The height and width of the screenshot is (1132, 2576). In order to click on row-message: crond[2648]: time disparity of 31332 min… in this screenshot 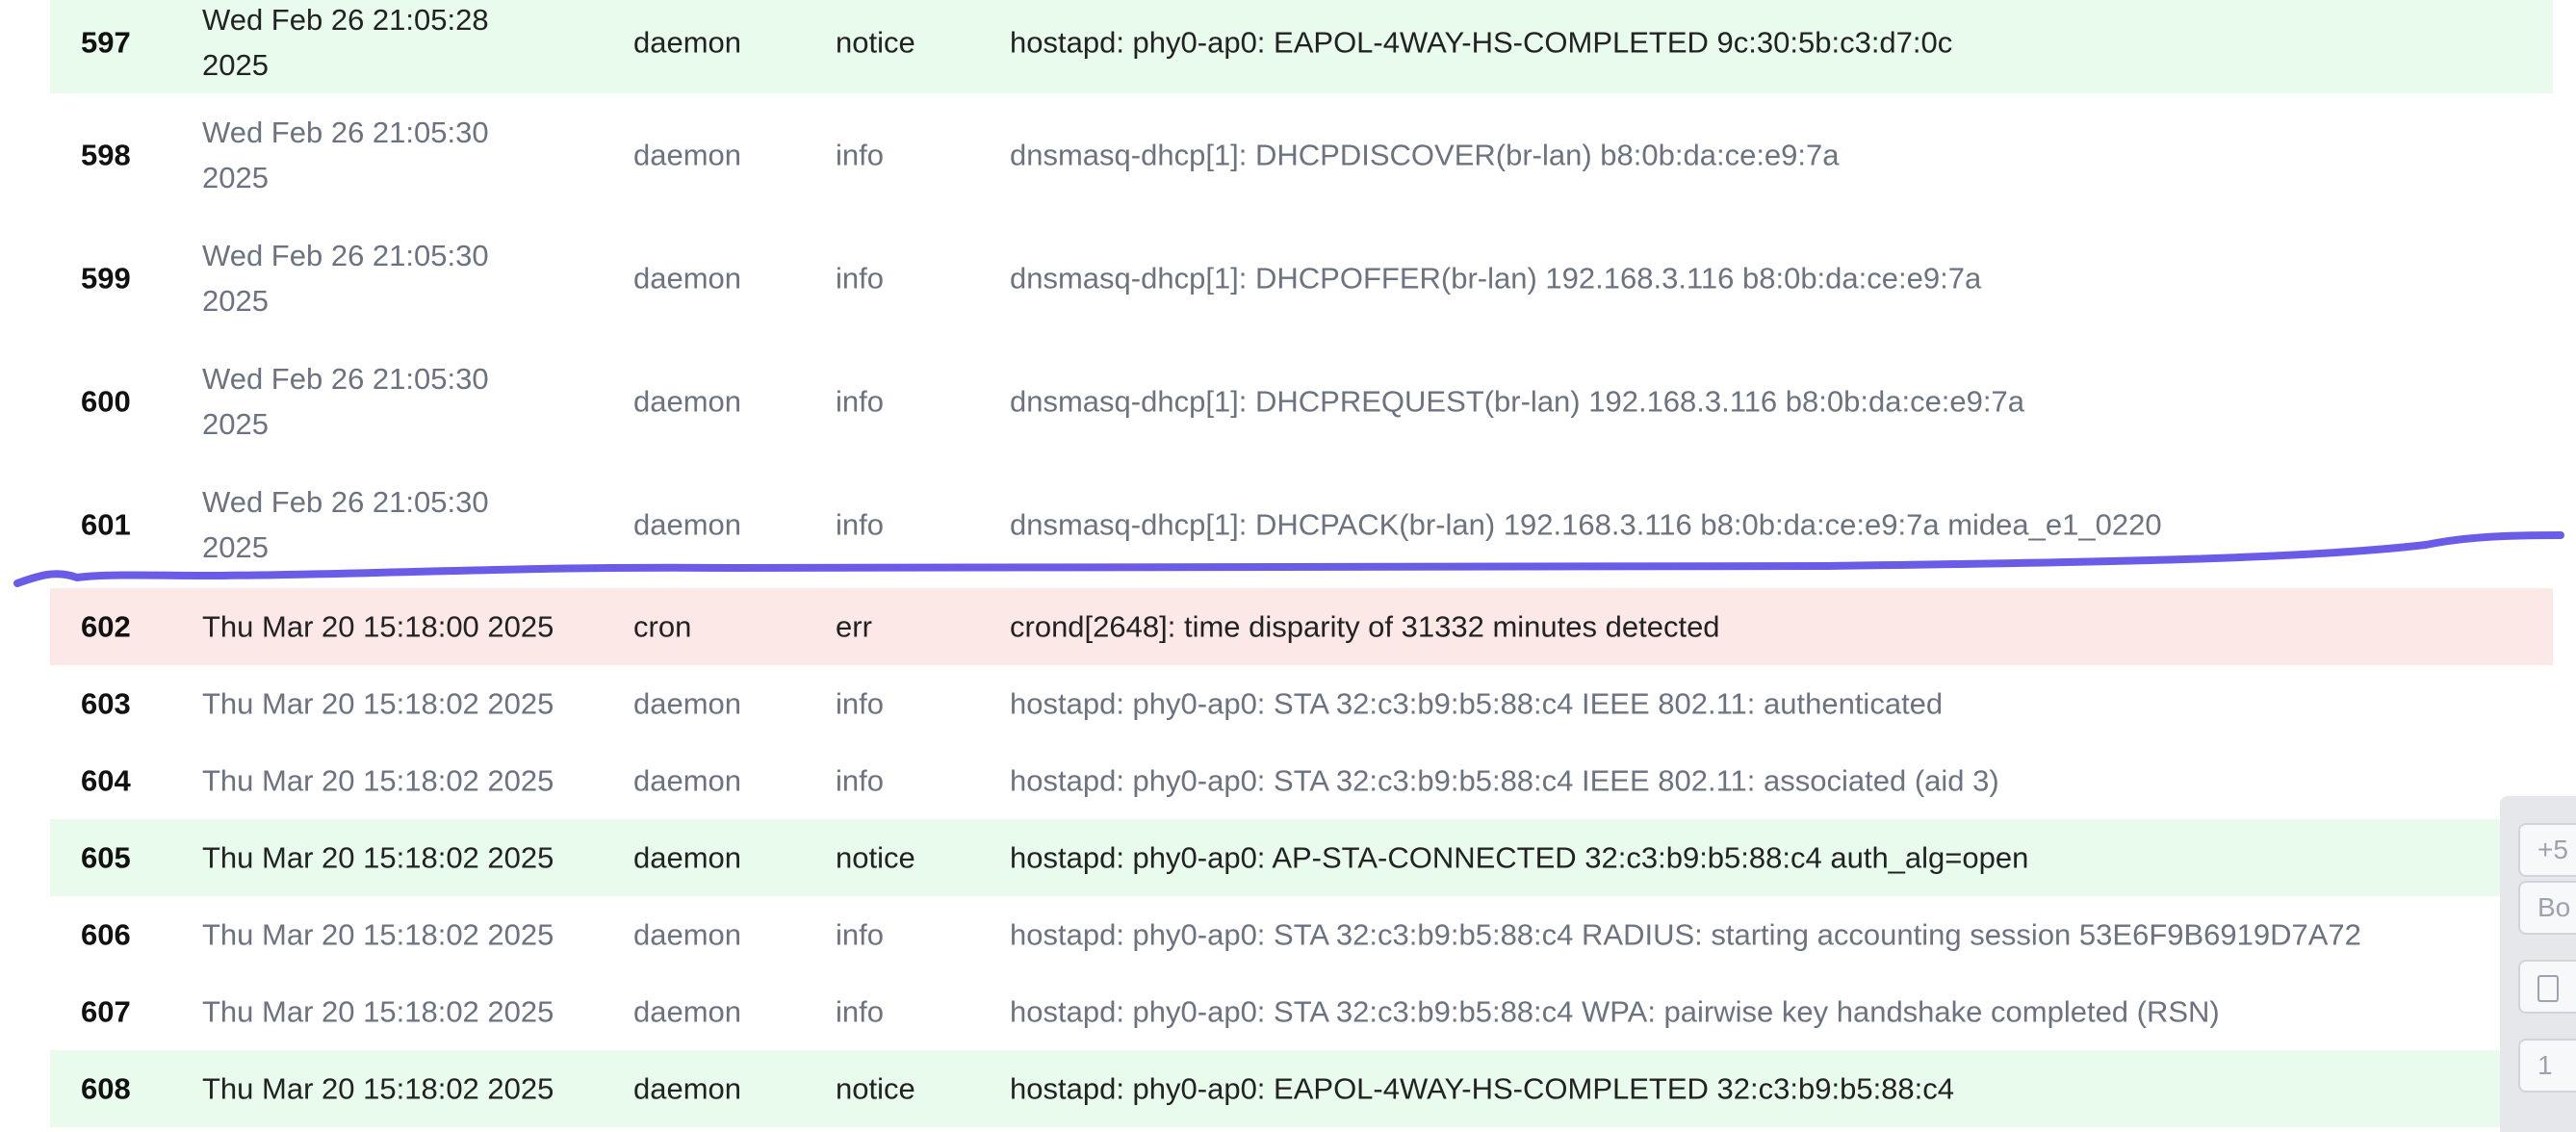, I will do `click(1365, 626)`.